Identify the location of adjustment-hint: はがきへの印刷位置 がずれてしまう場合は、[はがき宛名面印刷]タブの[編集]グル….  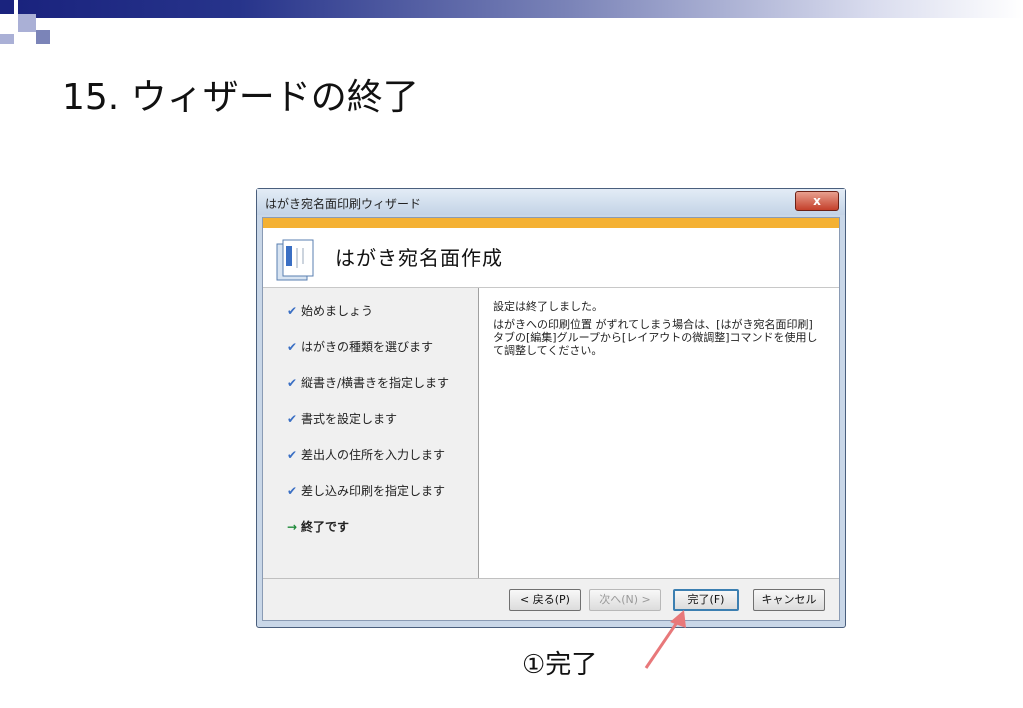
(655, 337).